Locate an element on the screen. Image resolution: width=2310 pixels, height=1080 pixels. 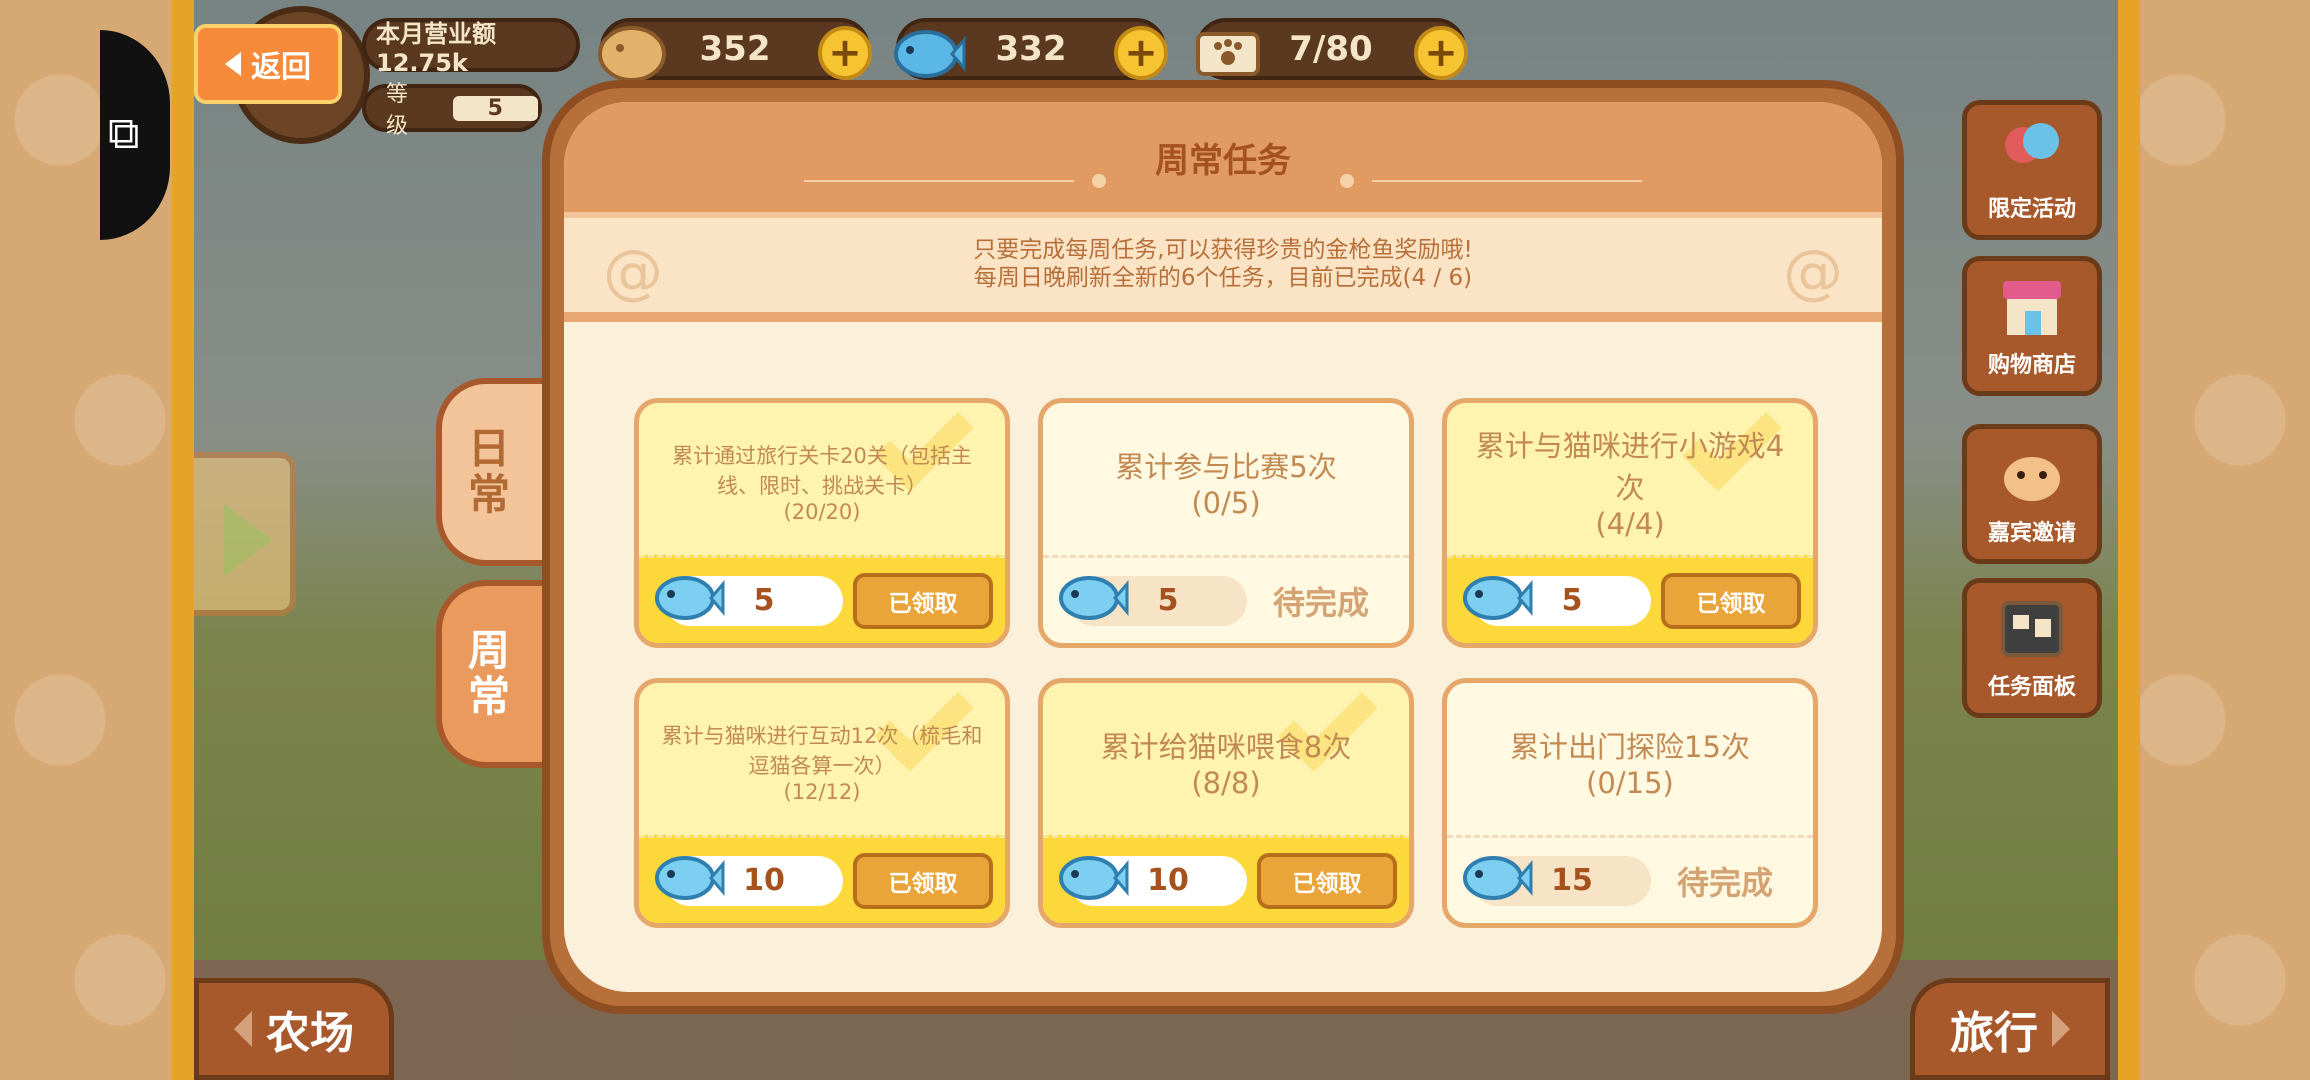
ticket-counter: 7/80 + is located at coordinates (1332, 49).